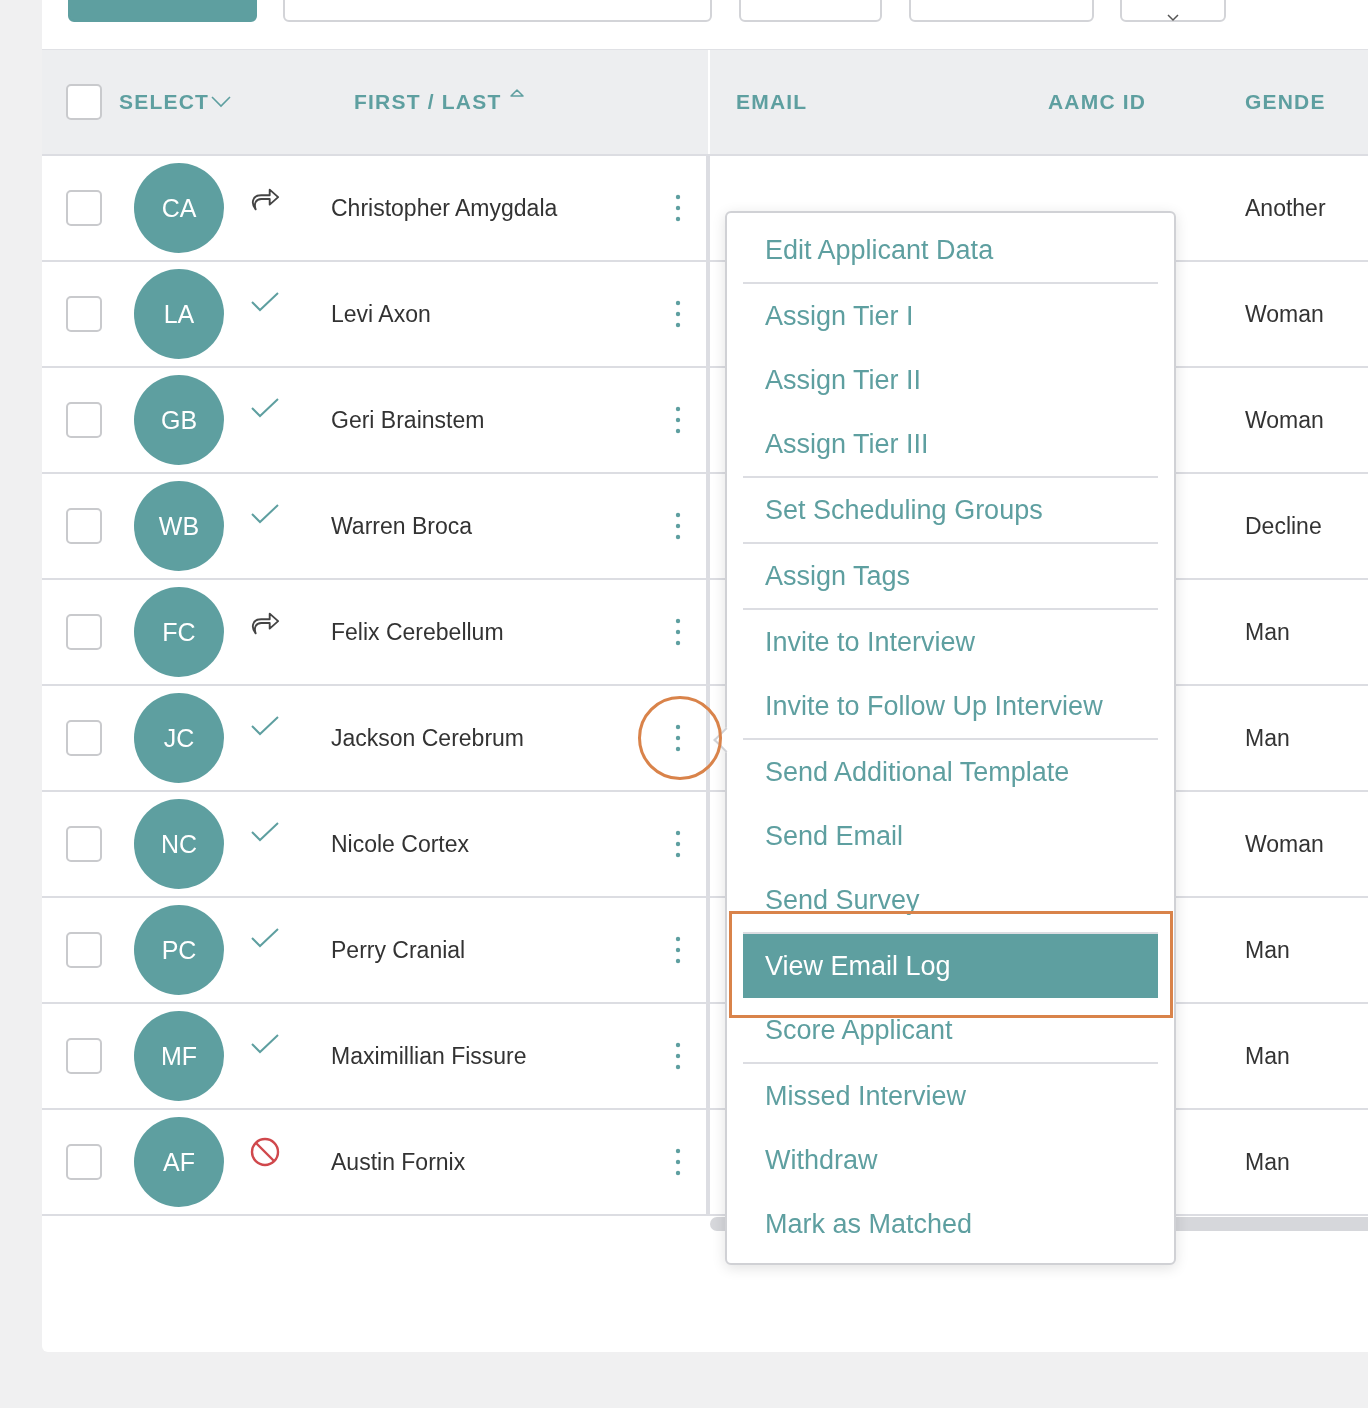  I want to click on menu-item: Mark as Matched, so click(950, 1224).